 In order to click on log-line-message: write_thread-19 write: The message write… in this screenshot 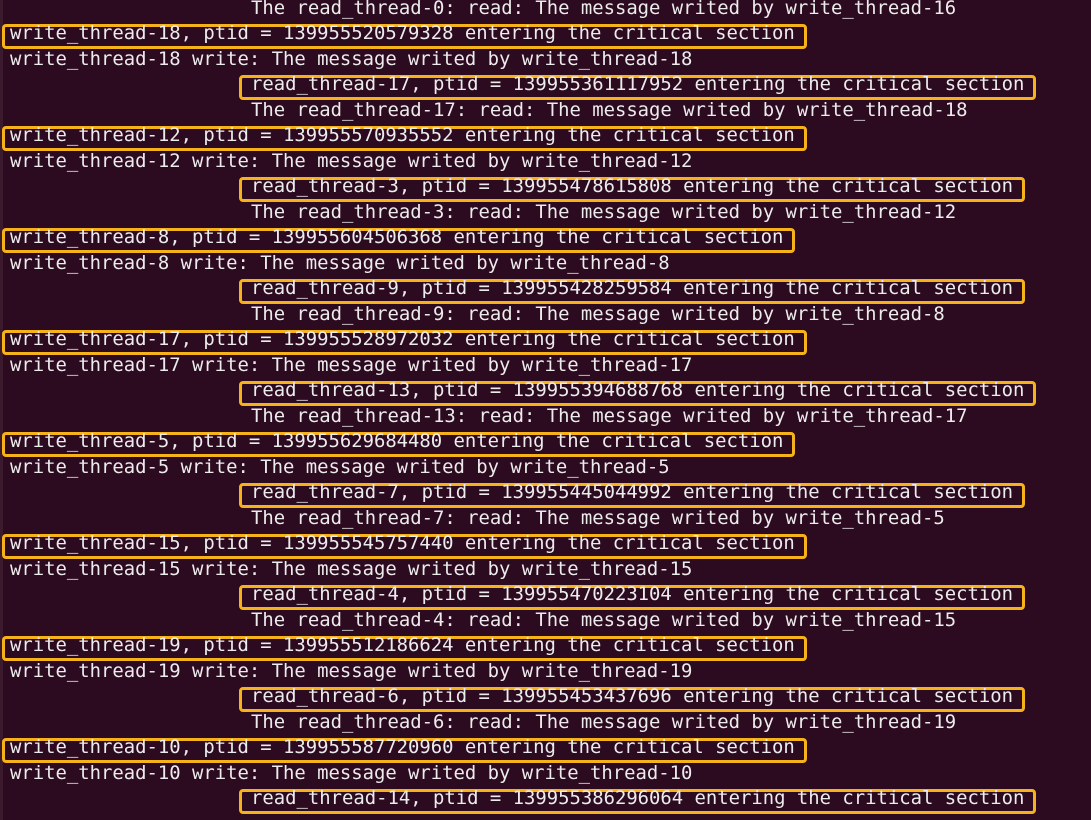, I will do `click(351, 670)`.